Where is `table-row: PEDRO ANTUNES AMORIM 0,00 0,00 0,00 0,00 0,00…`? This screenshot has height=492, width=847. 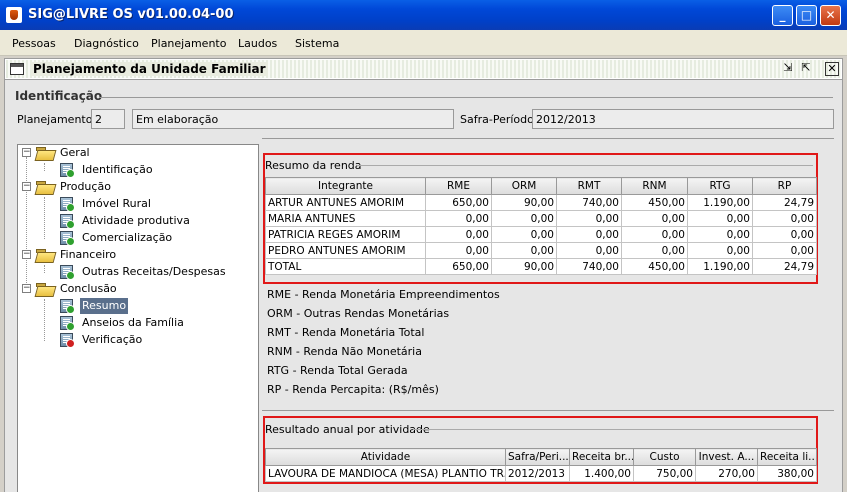
table-row: PEDRO ANTUNES AMORIM 0,00 0,00 0,00 0,00 0,00… is located at coordinates (541, 250).